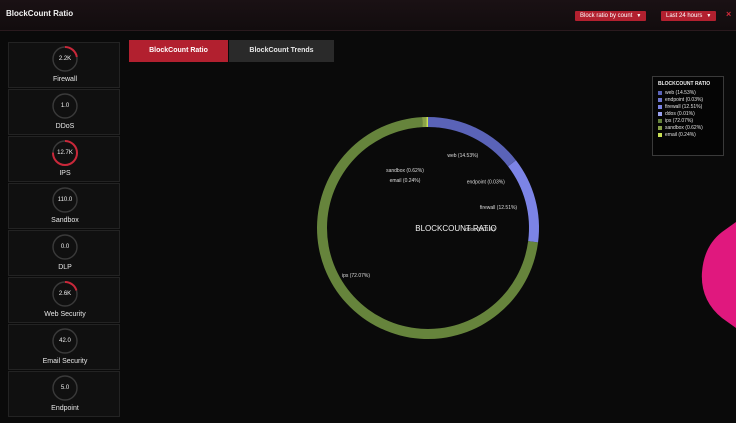 The width and height of the screenshot is (736, 423). What do you see at coordinates (64, 159) in the screenshot?
I see `metric-tile-ips: 12.7K IPS` at bounding box center [64, 159].